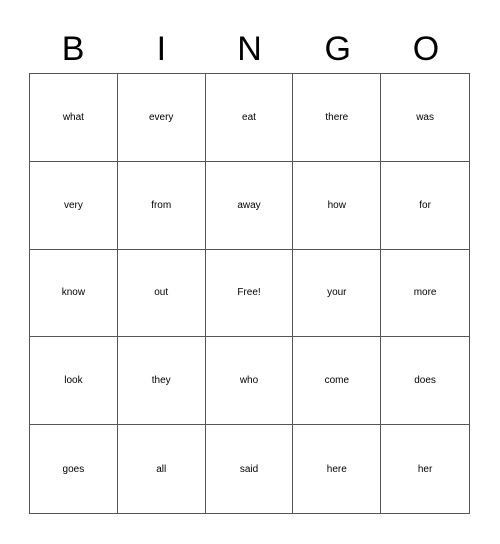 The image size is (500, 544). What do you see at coordinates (161, 118) in the screenshot?
I see `bingo-cell: every` at bounding box center [161, 118].